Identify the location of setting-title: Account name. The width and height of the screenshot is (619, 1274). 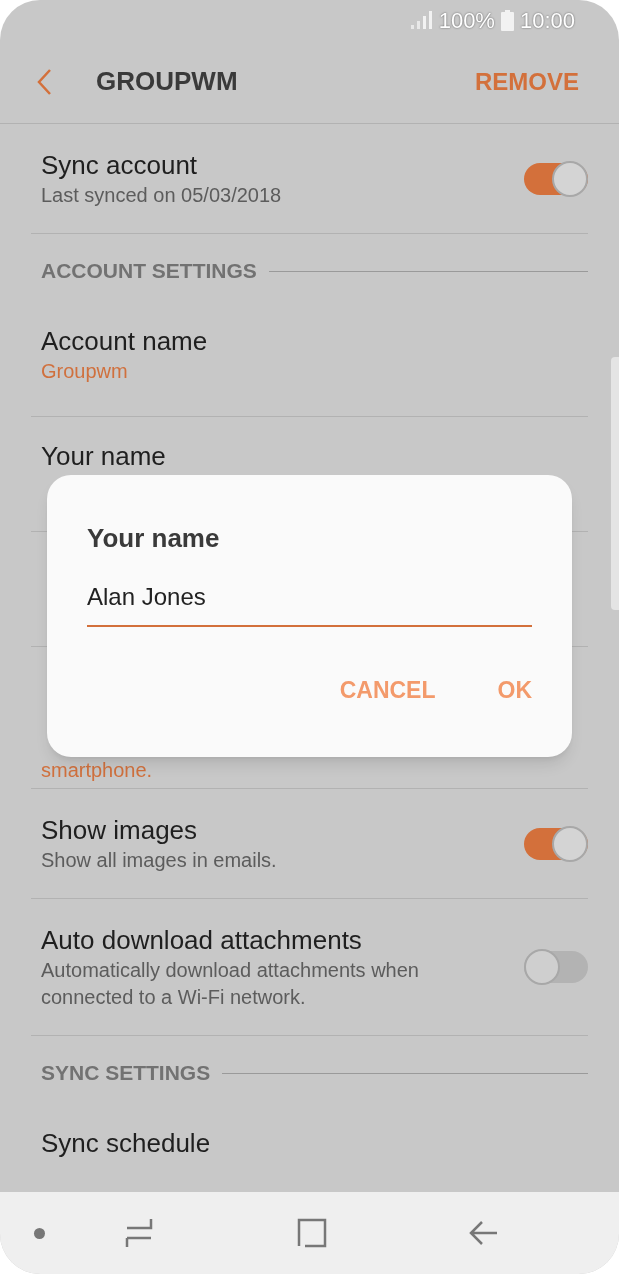
(125, 341).